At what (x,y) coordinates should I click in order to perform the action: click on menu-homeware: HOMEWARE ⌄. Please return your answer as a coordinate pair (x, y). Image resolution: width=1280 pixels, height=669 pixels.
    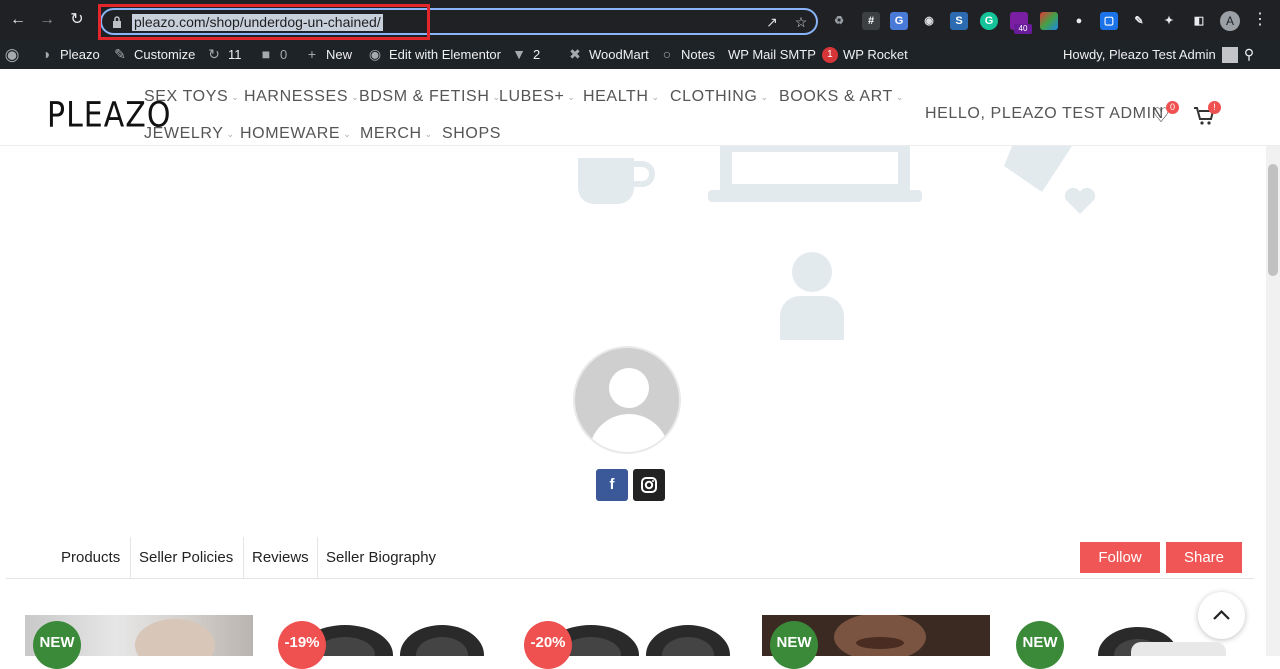
    Looking at the image, I should click on (295, 134).